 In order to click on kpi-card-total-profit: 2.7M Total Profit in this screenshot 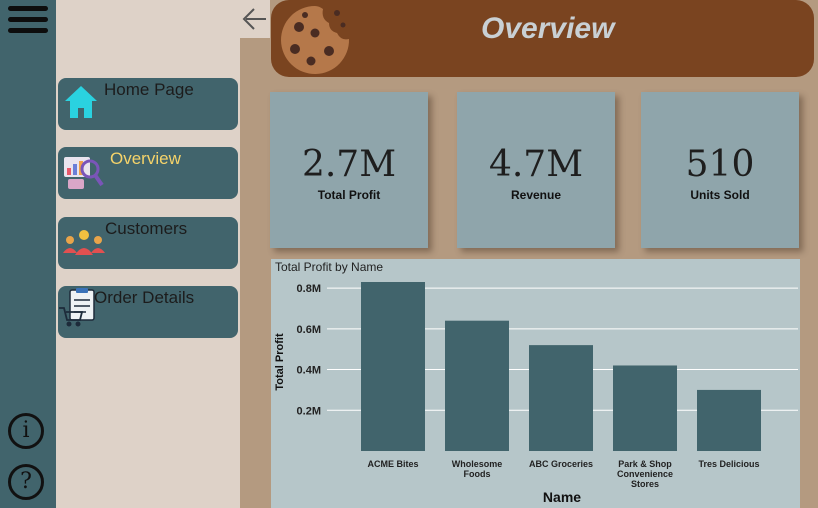, I will do `click(349, 170)`.